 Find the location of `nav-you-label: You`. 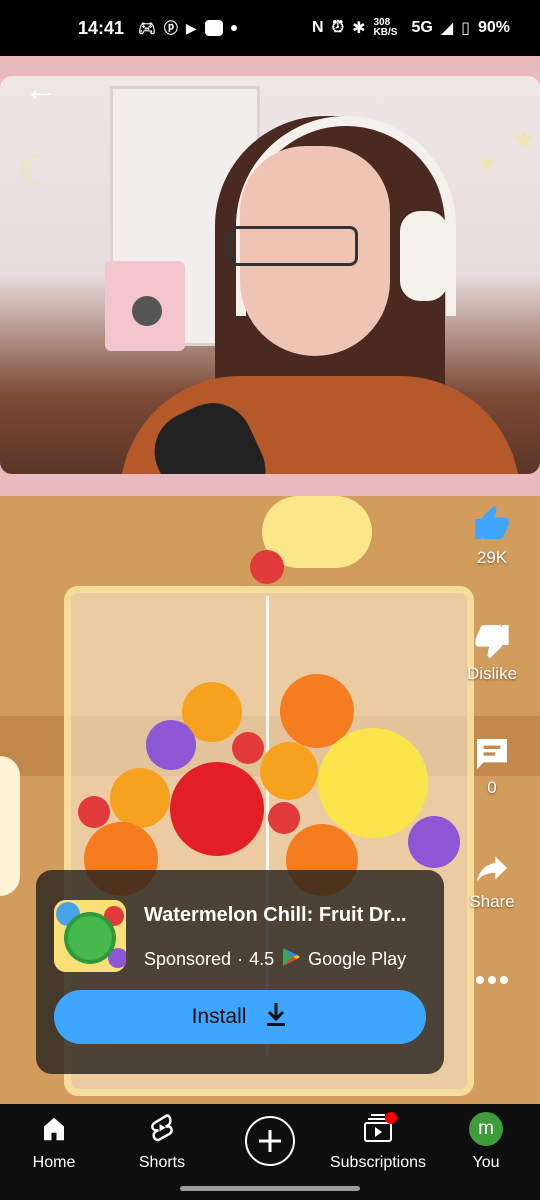

nav-you-label: You is located at coordinates (486, 1162).